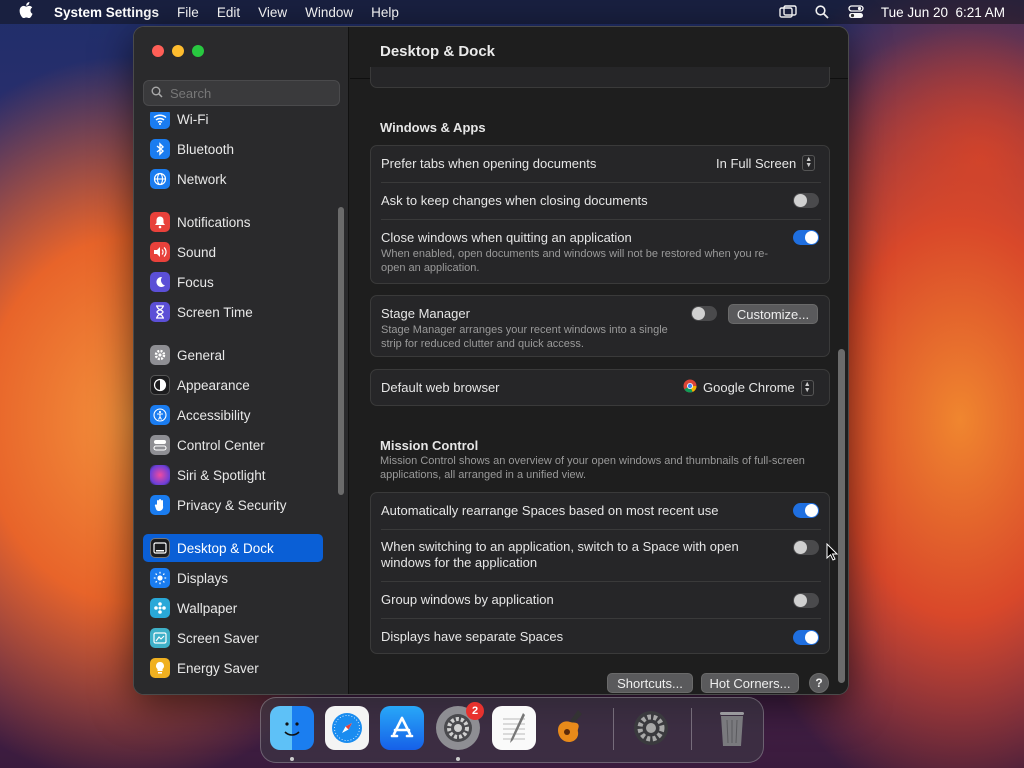 Image resolution: width=1024 pixels, height=768 pixels. What do you see at coordinates (748, 387) in the screenshot?
I see `browser-popup: Google Chrome ▲ ▼` at bounding box center [748, 387].